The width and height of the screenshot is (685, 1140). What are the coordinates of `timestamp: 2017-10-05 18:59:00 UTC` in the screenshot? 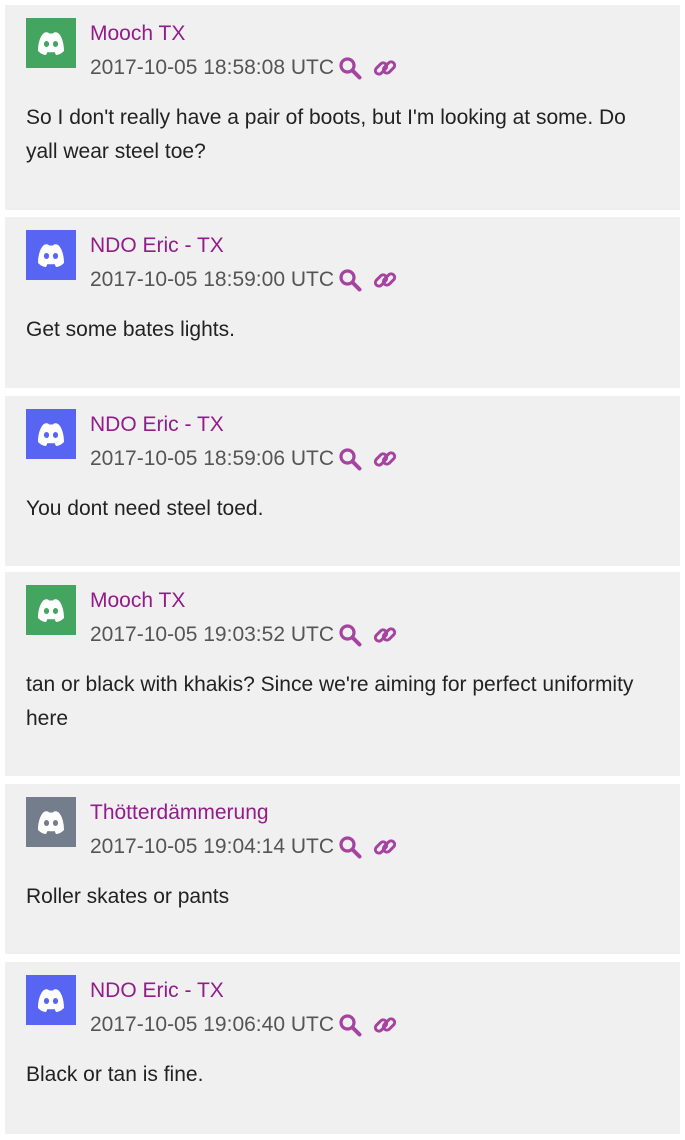 It's located at (212, 279).